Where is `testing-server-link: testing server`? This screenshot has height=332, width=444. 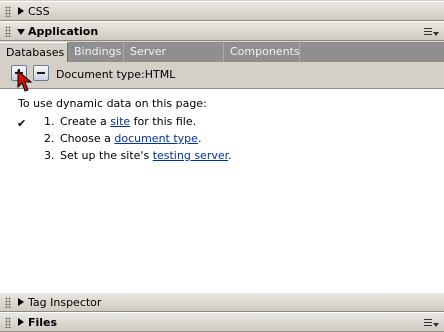
testing-server-link: testing server is located at coordinates (190, 155).